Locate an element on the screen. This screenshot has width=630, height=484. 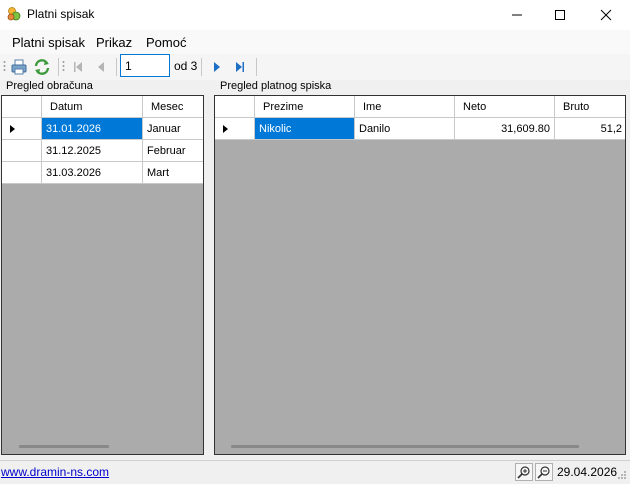
previous-page-icon is located at coordinates (101, 67).